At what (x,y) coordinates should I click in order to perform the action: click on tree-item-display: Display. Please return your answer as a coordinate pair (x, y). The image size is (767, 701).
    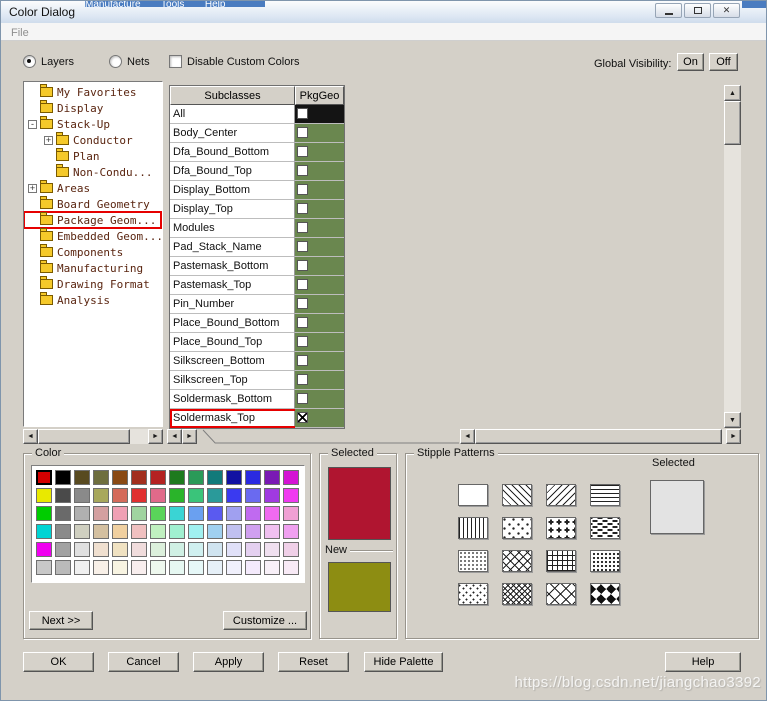
    Looking at the image, I should click on (66, 108).